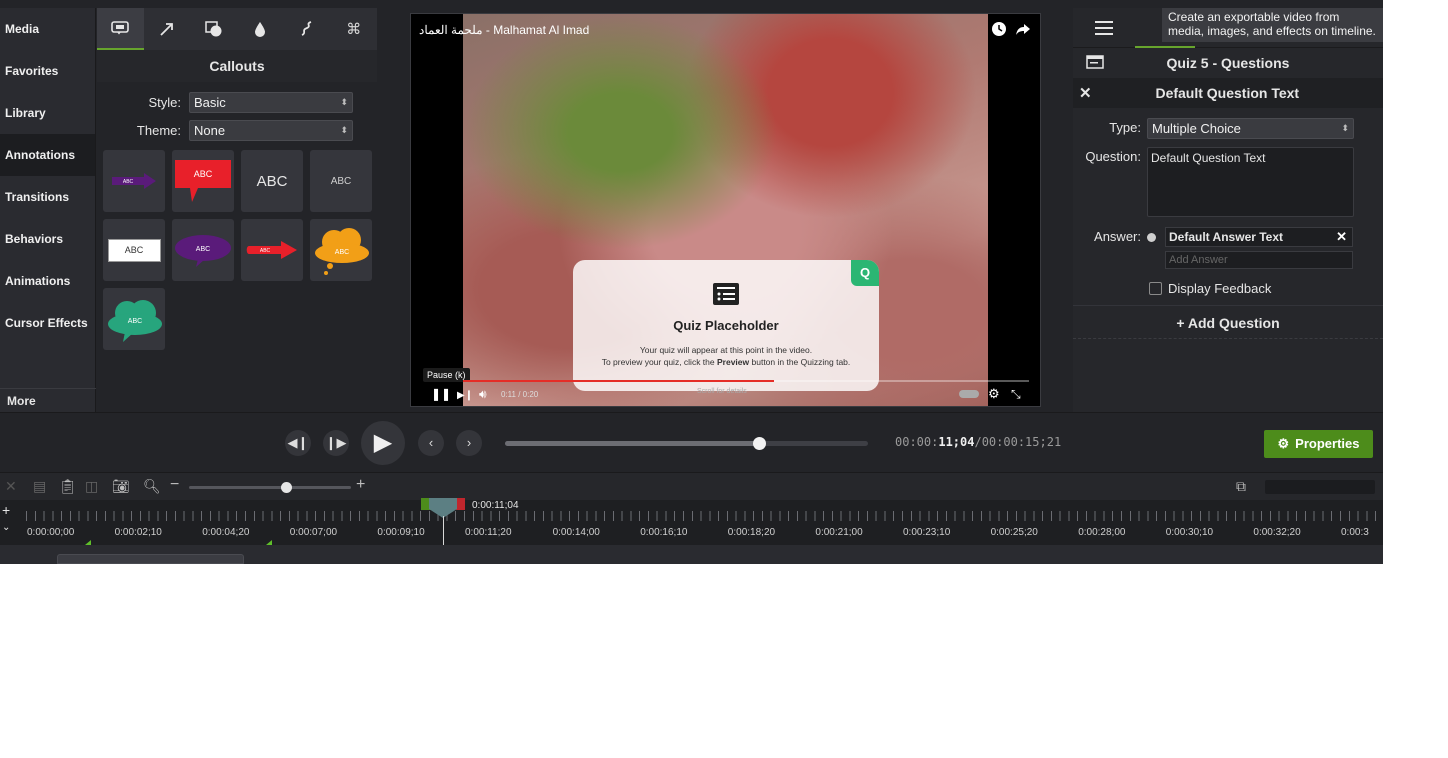 This screenshot has width=1448, height=758. What do you see at coordinates (1220, 288) in the screenshot?
I see `display-feedback-label: Display Feedback` at bounding box center [1220, 288].